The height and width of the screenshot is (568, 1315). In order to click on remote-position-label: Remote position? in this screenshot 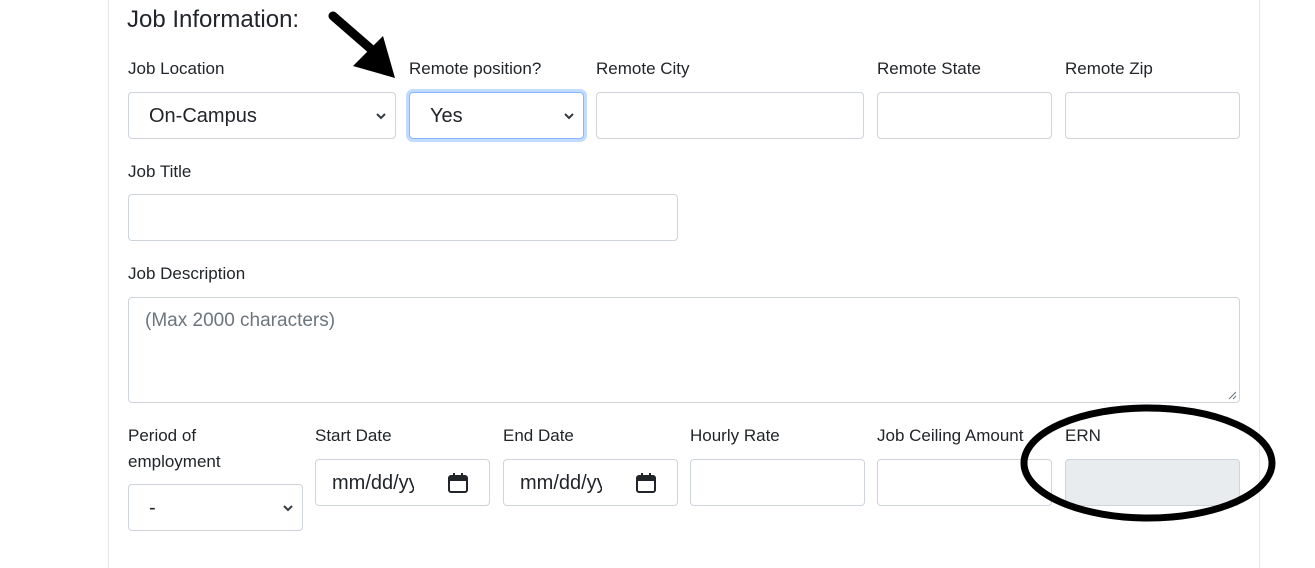, I will do `click(475, 68)`.